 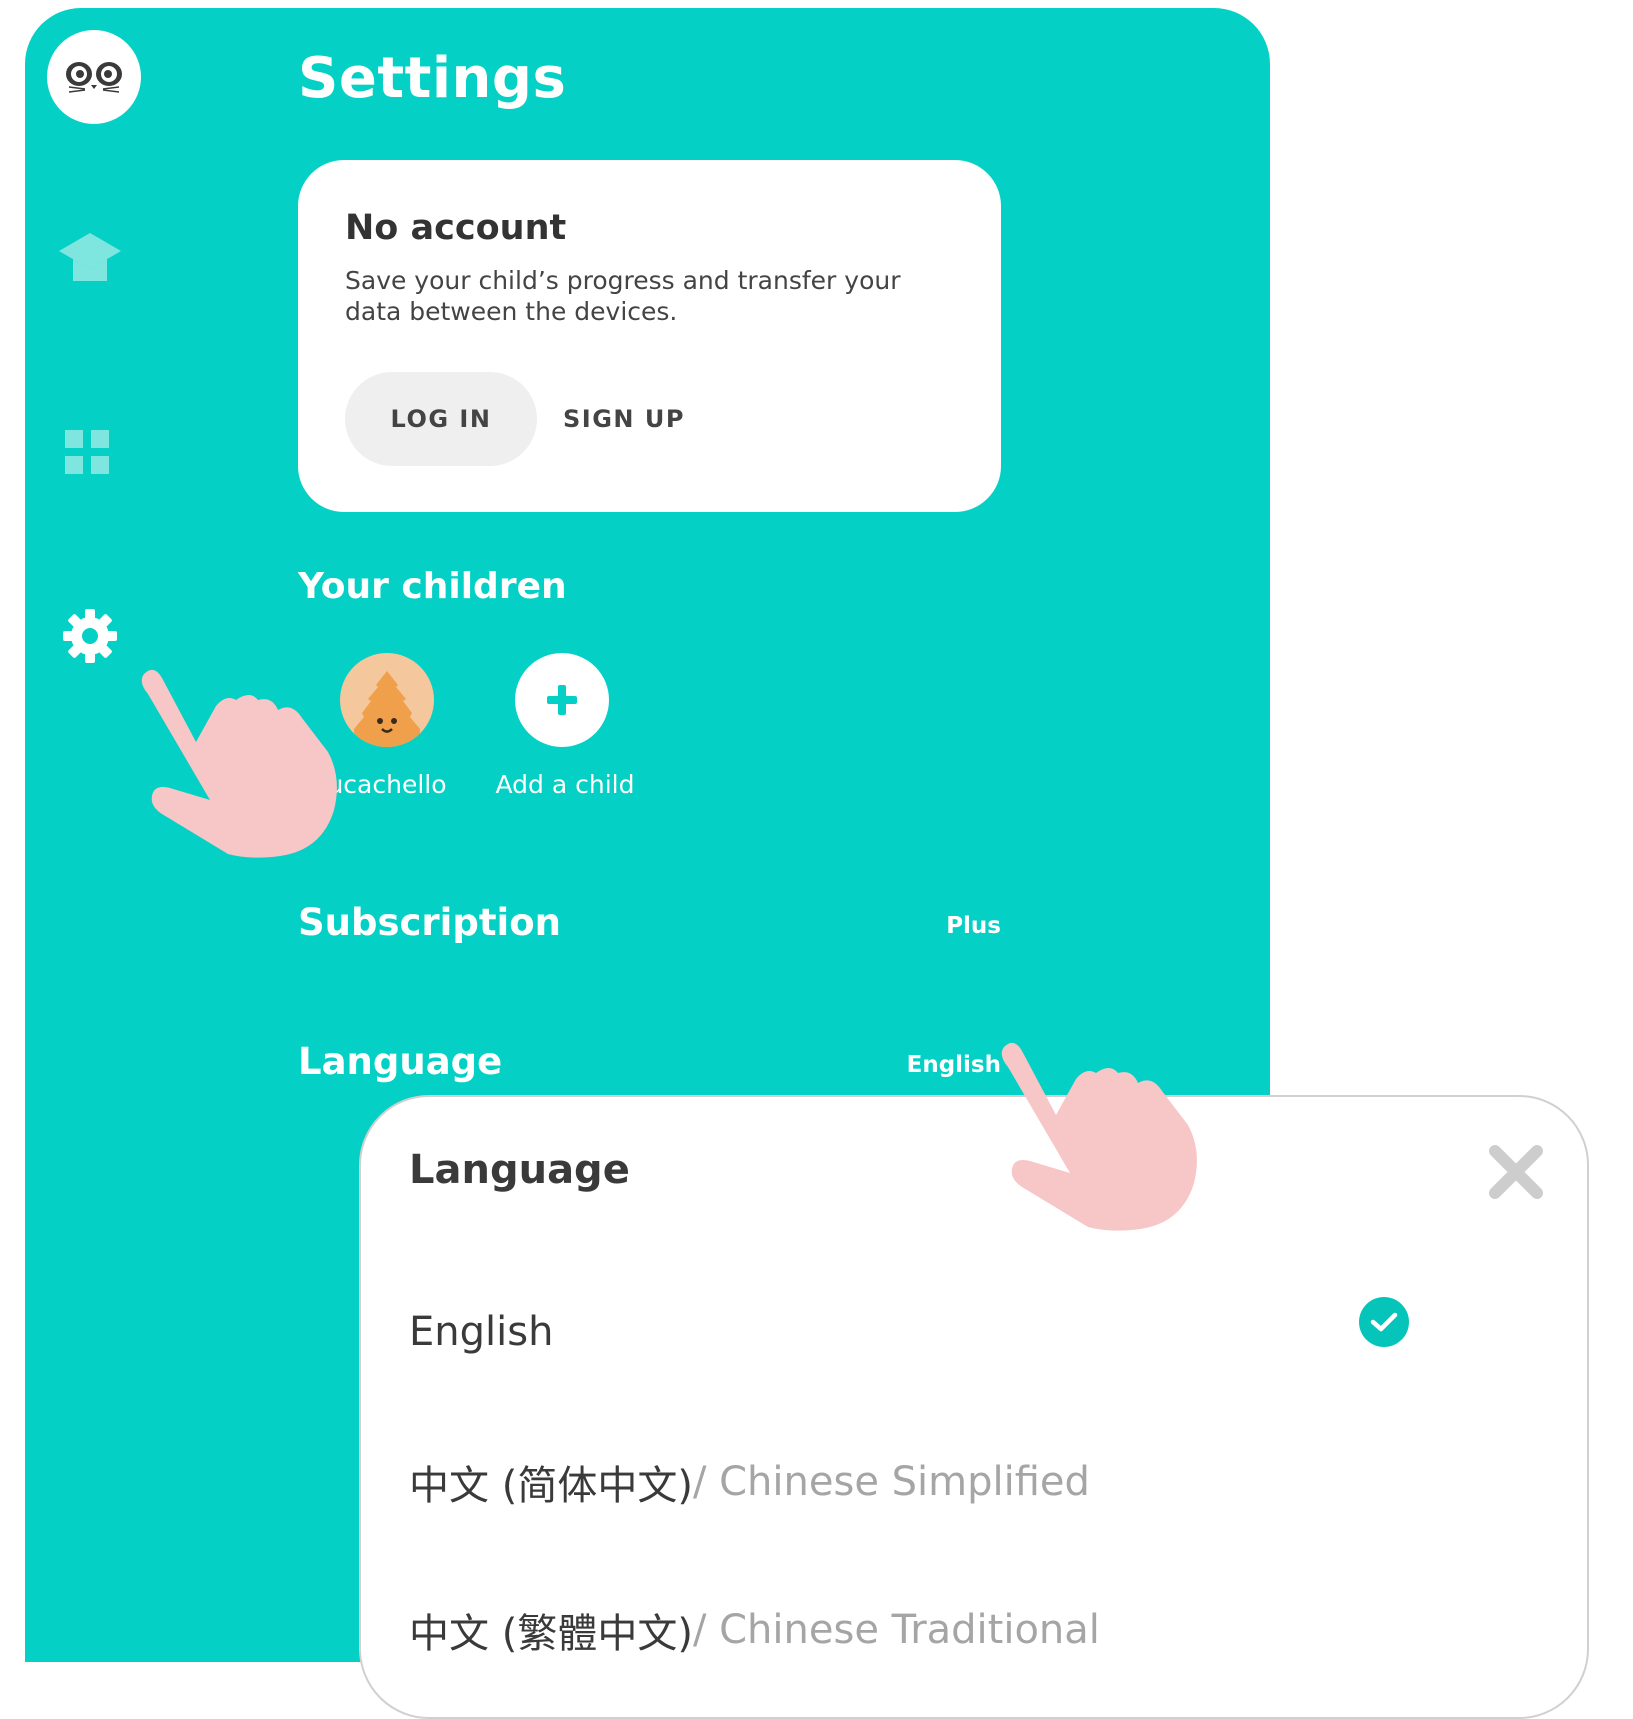 What do you see at coordinates (432, 78) in the screenshot?
I see `page-title: Settings` at bounding box center [432, 78].